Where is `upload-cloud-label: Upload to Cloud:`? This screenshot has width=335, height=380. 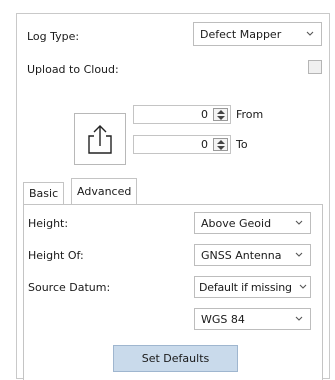 upload-cloud-label: Upload to Cloud: is located at coordinates (73, 69).